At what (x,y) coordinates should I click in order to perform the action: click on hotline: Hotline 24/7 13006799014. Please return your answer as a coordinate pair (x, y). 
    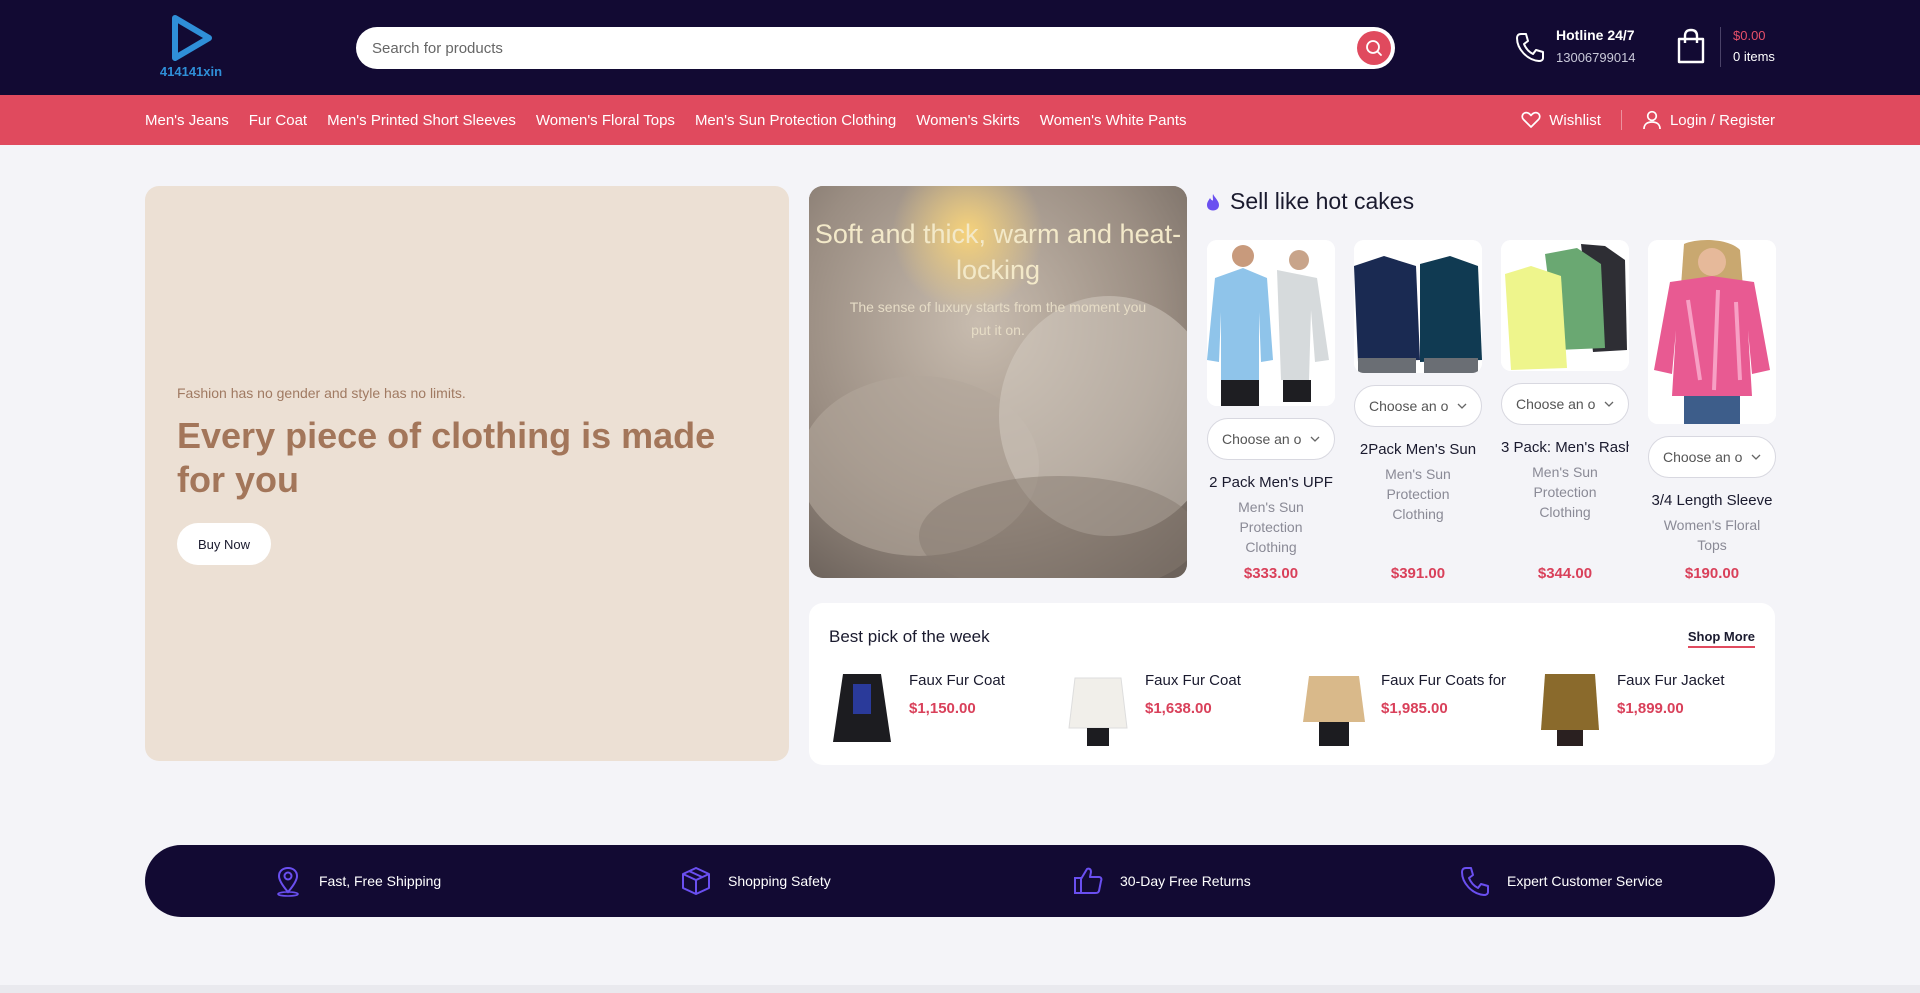
    Looking at the image, I should click on (1584, 48).